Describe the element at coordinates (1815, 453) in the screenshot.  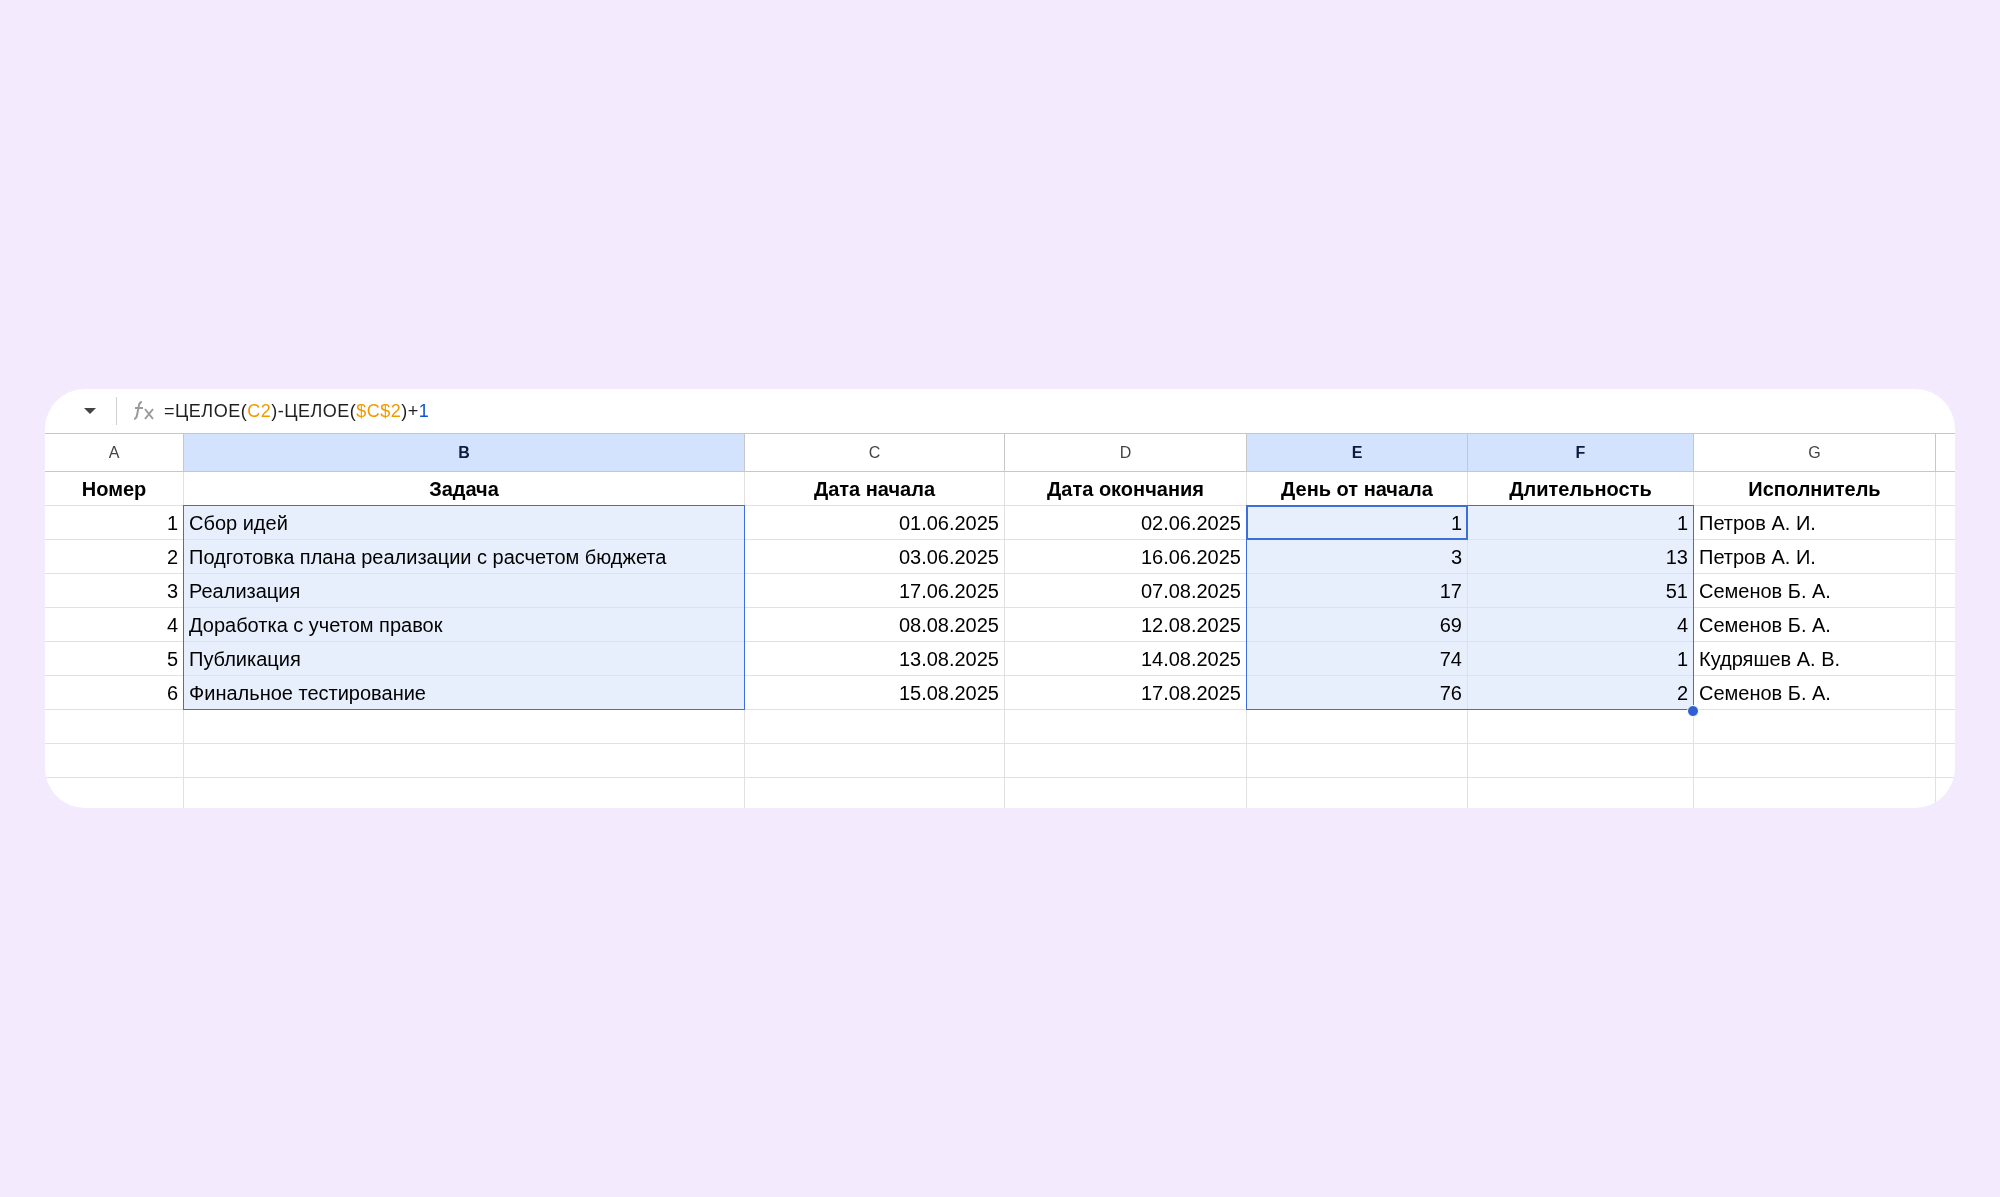
I see `column-header: G` at that location.